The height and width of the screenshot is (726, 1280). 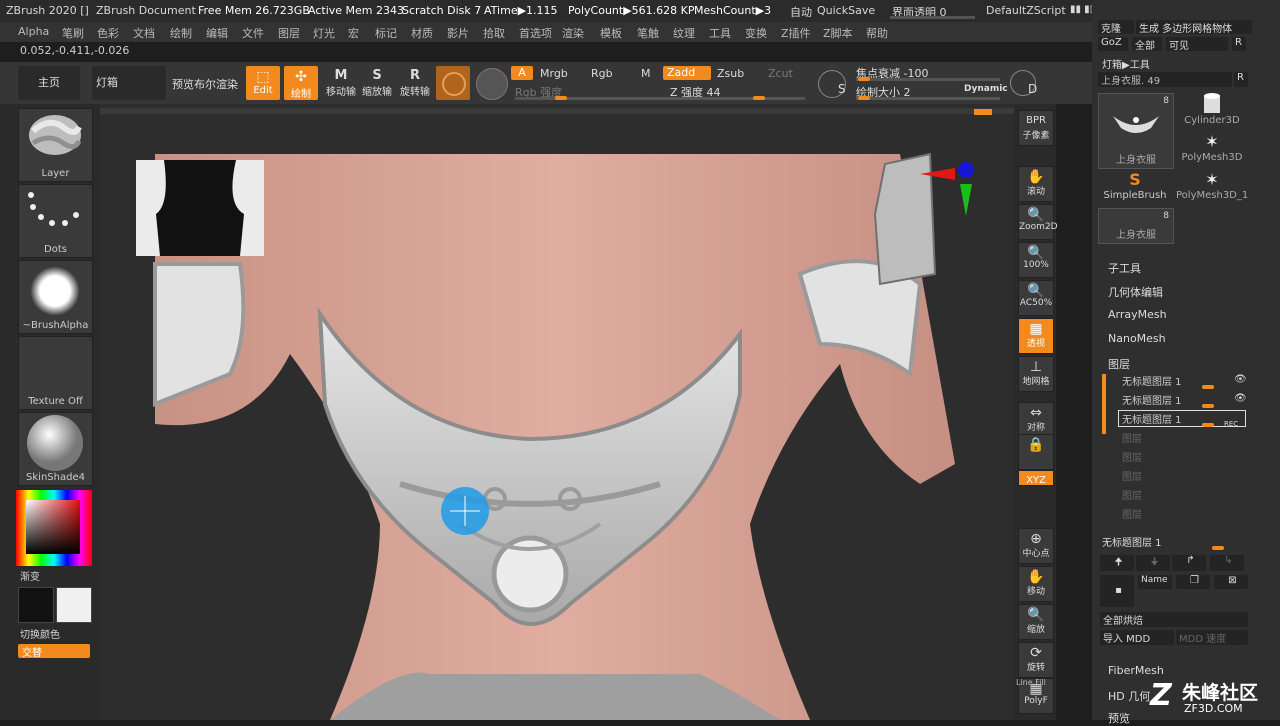 I want to click on zadd-button: Zadd, so click(x=687, y=73).